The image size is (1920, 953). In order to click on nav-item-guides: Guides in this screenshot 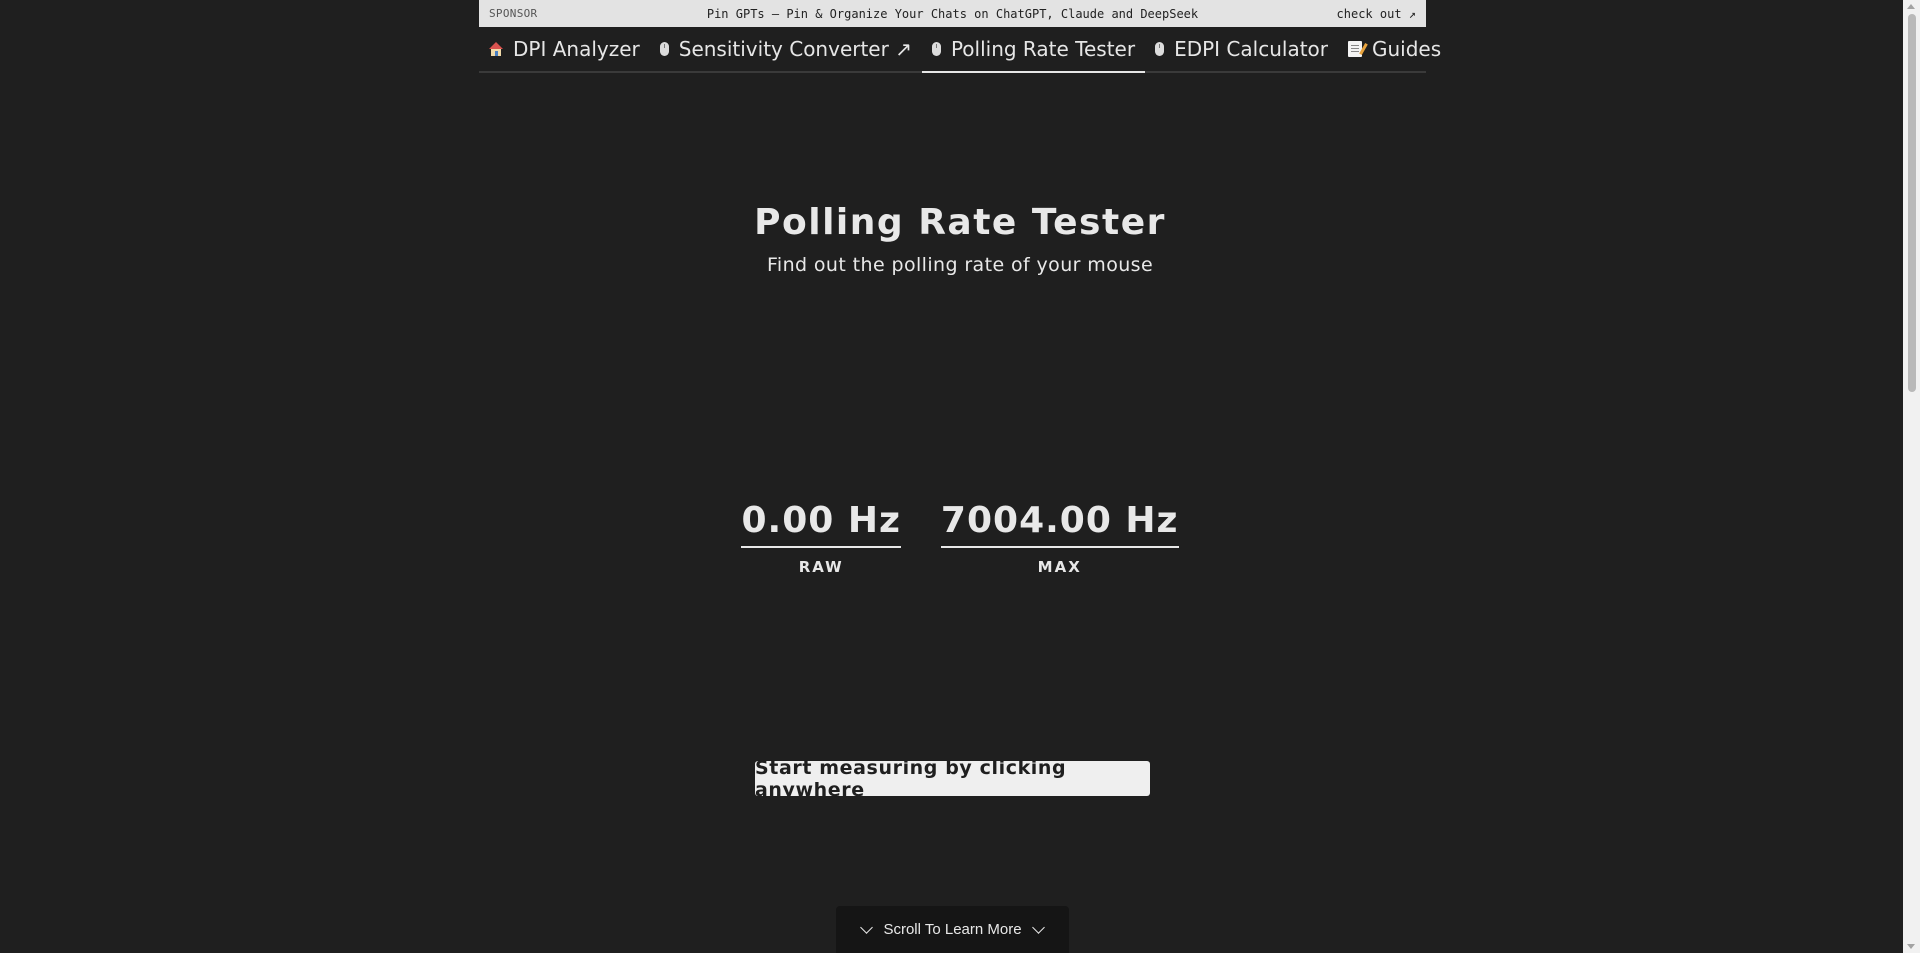, I will do `click(1394, 49)`.